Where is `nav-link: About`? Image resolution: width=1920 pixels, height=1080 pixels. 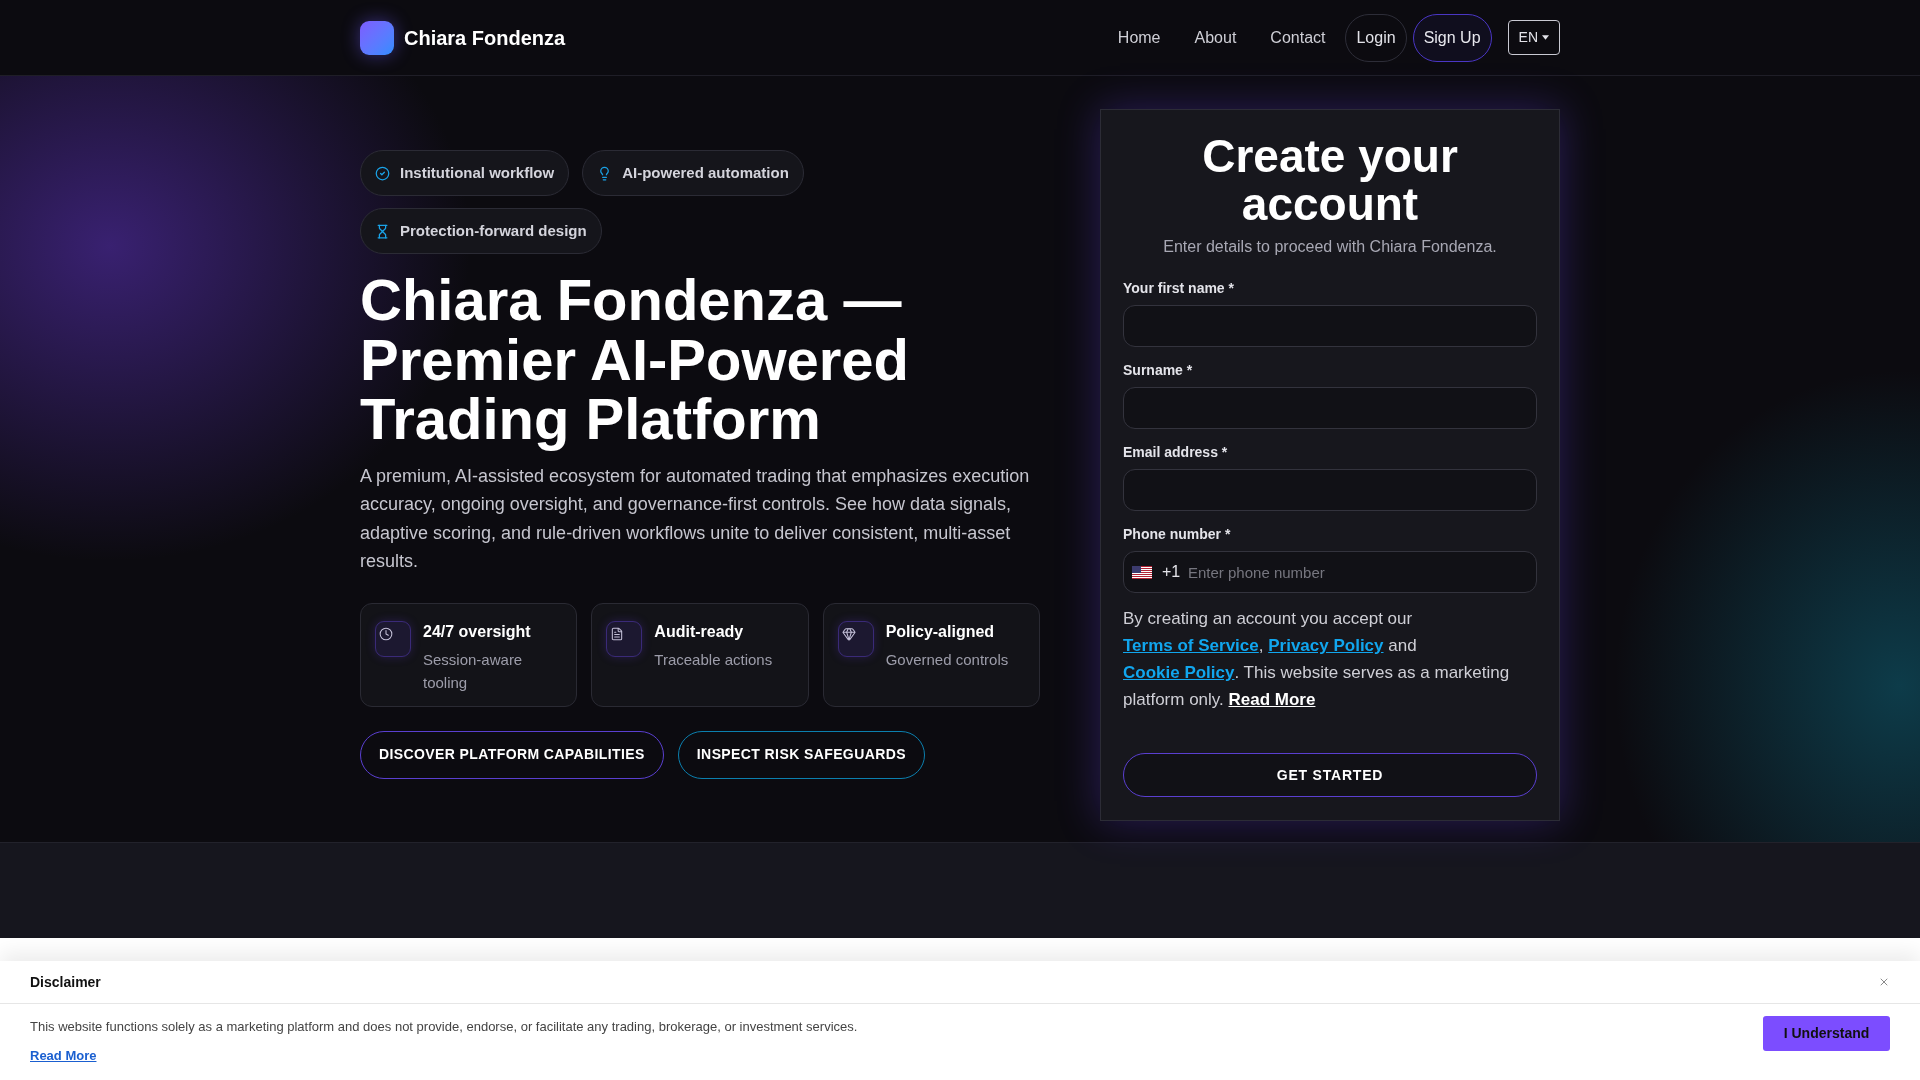
nav-link: About is located at coordinates (1215, 37).